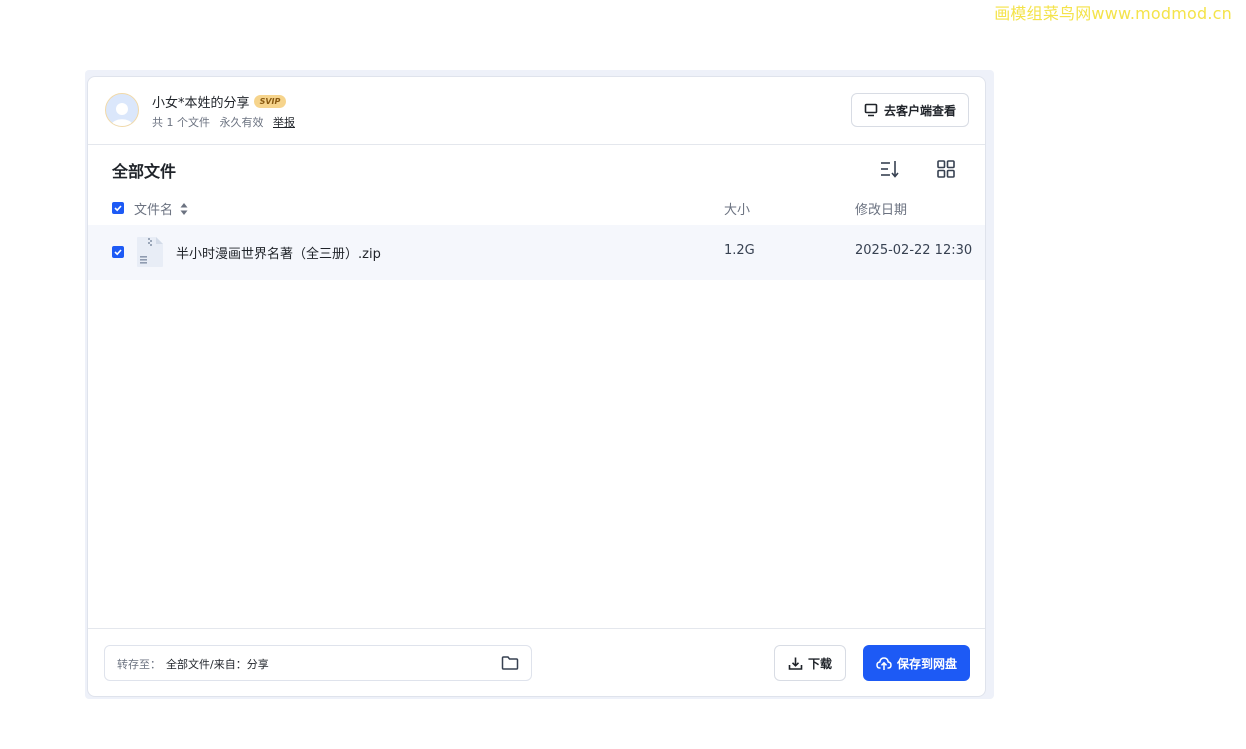 The image size is (1246, 749). I want to click on save-to-drive-button: 保存到网盘, so click(916, 663).